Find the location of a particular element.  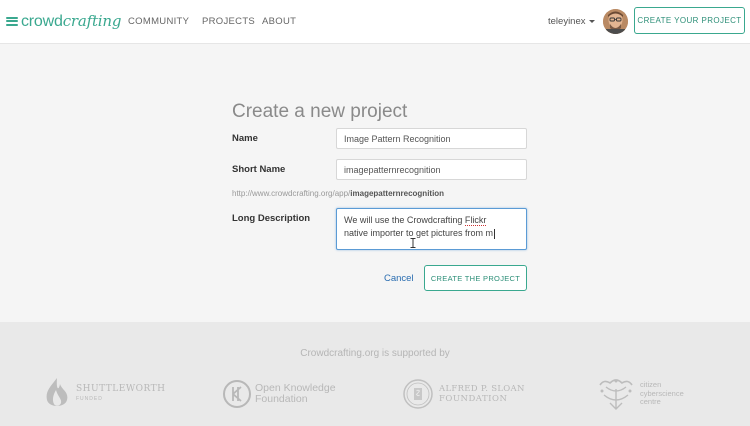

short-name-input: imagepatternrecognition is located at coordinates (431, 169).